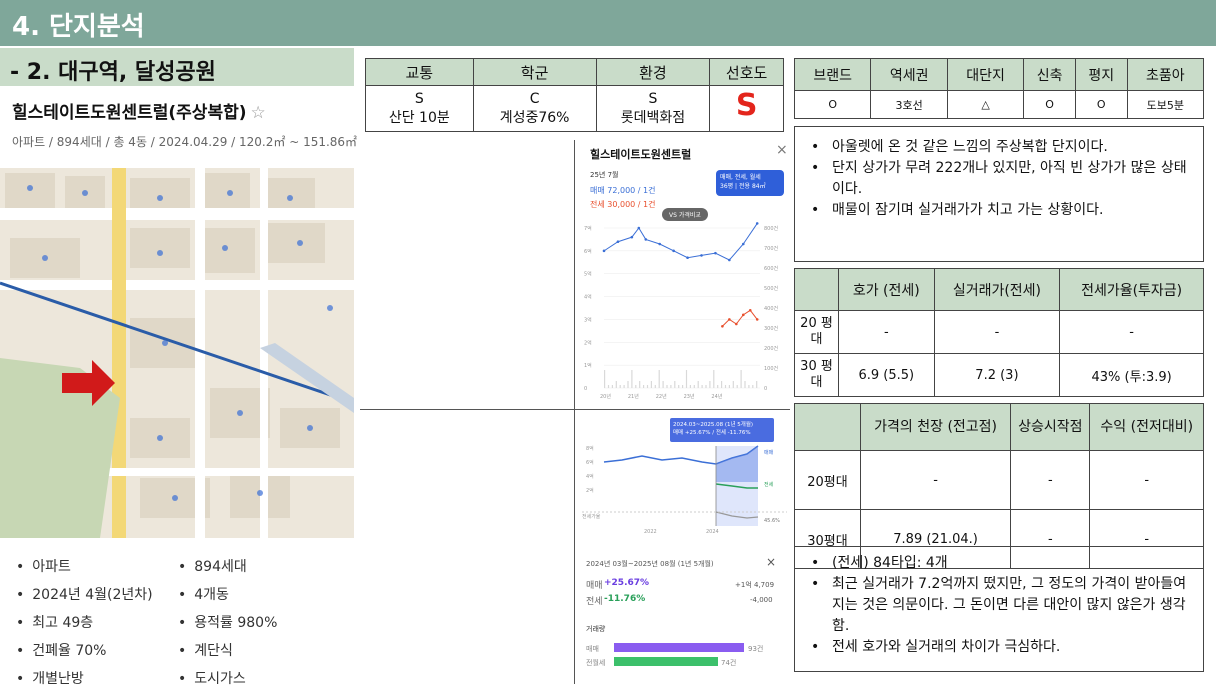 This screenshot has width=1216, height=688. I want to click on y-tick-label: 5억, so click(588, 274).